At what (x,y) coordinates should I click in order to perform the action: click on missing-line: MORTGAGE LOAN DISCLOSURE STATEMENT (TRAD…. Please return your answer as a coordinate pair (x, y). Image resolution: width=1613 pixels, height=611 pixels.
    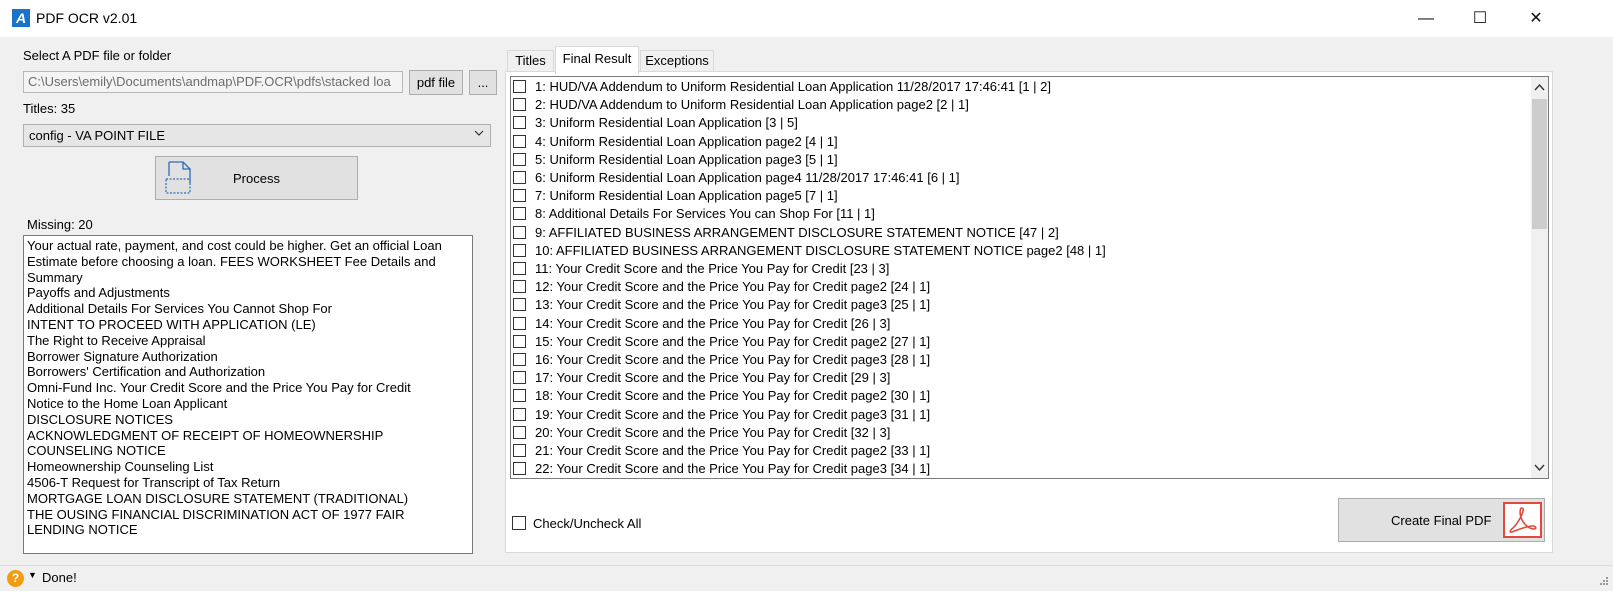
    Looking at the image, I should click on (218, 498).